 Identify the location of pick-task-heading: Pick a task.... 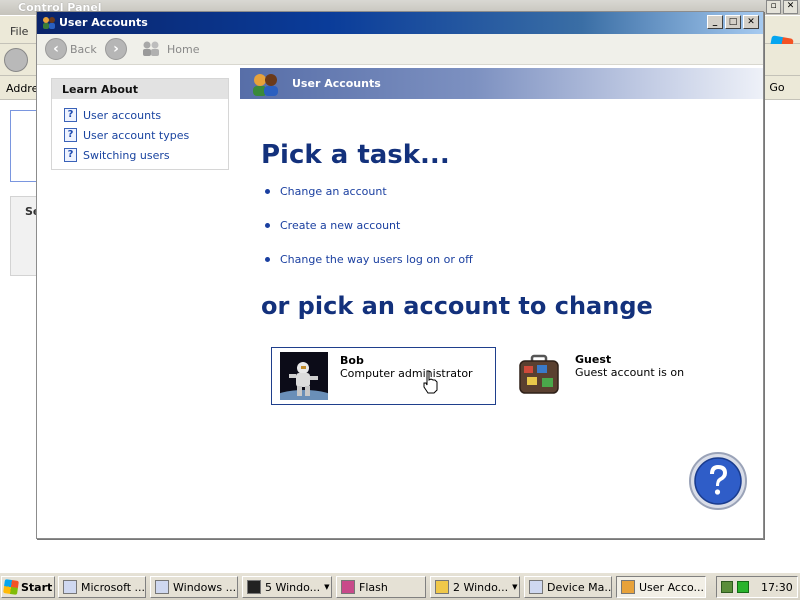
(355, 155).